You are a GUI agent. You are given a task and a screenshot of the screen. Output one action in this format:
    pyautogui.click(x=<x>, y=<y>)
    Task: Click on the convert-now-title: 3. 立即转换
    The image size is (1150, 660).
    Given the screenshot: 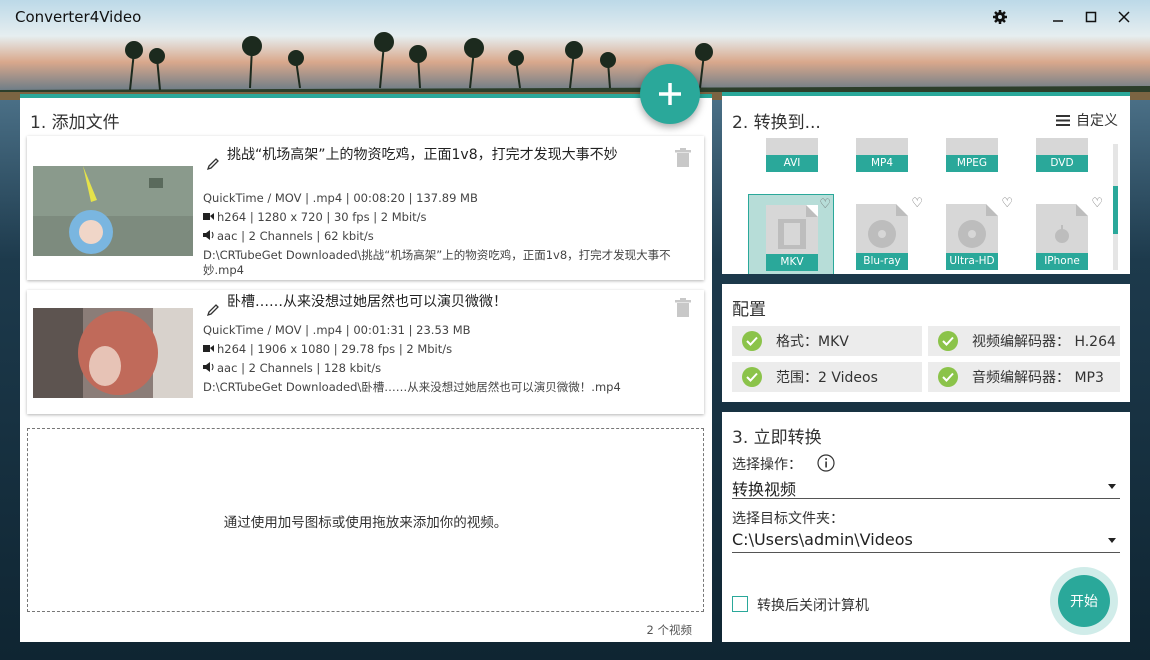 What is the action you would take?
    pyautogui.click(x=777, y=438)
    